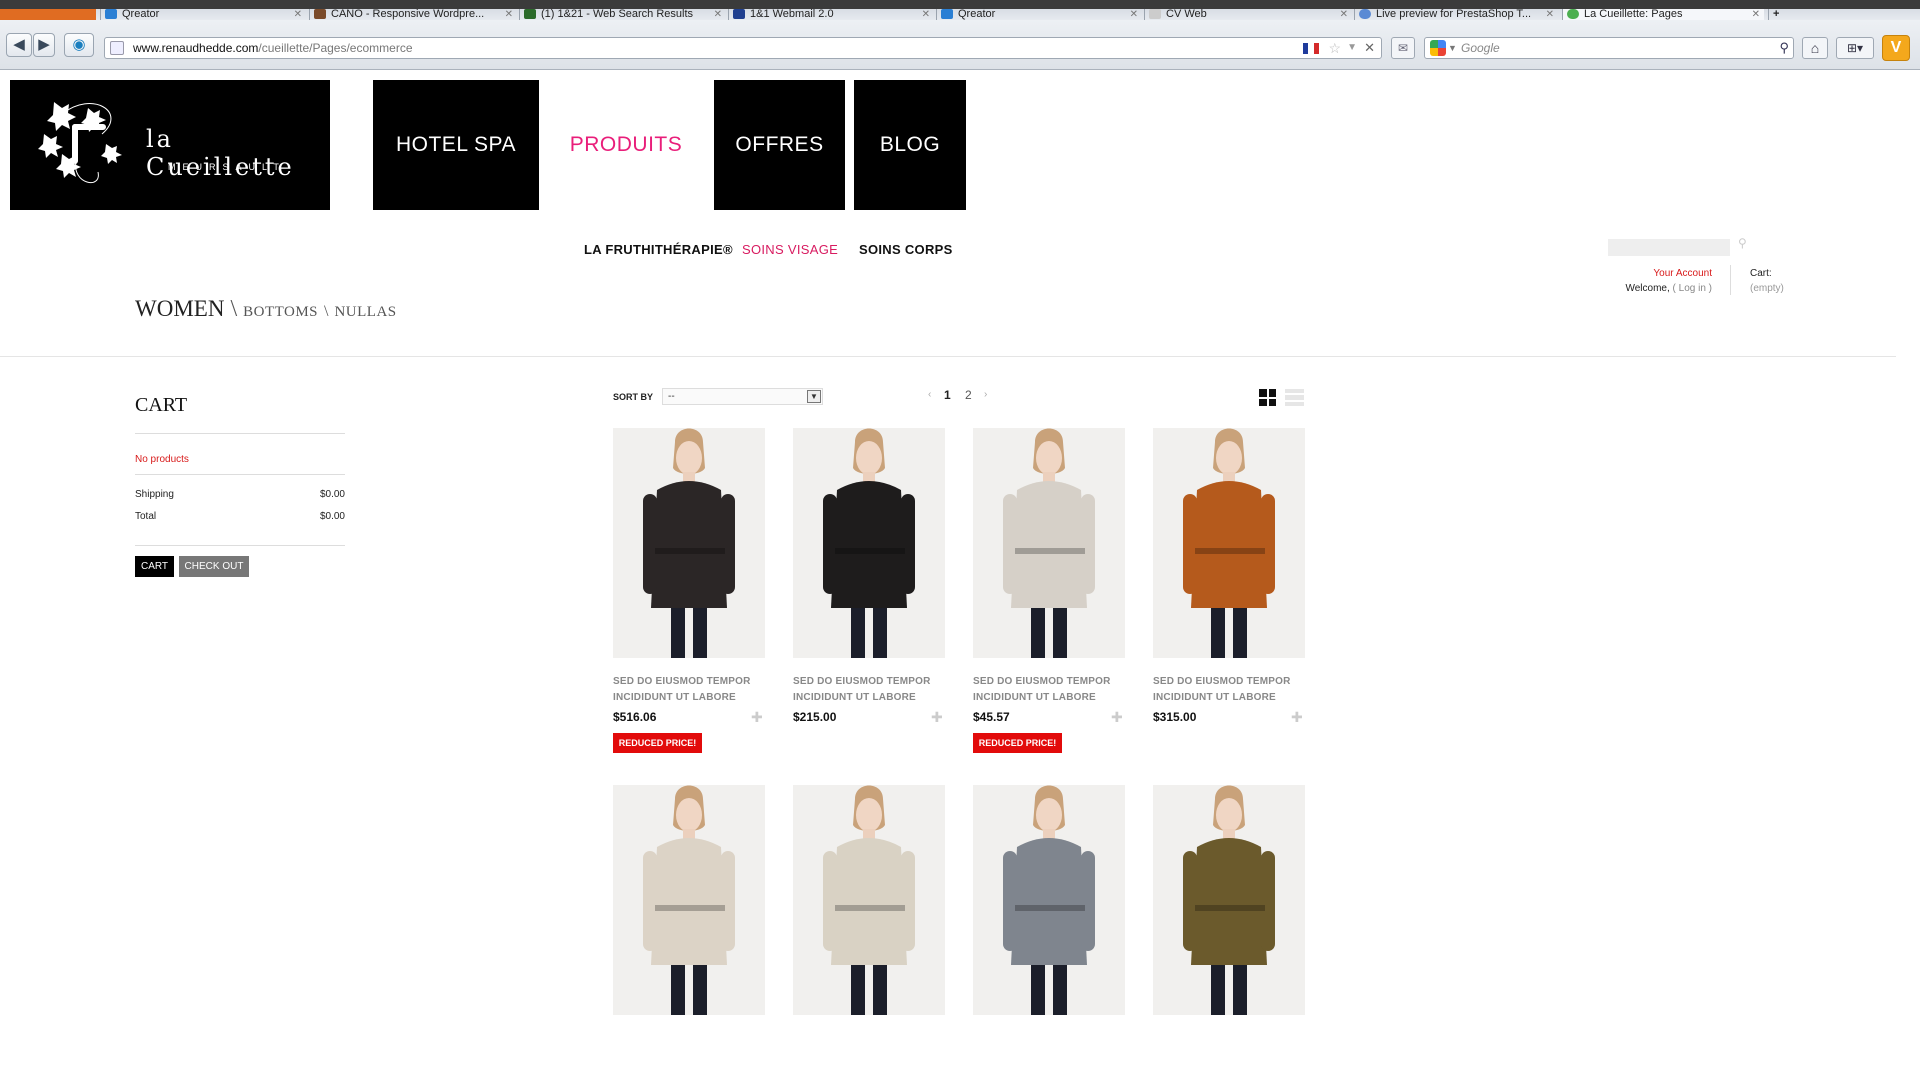  What do you see at coordinates (1767, 288) in the screenshot?
I see `header-cart-state: (empty)` at bounding box center [1767, 288].